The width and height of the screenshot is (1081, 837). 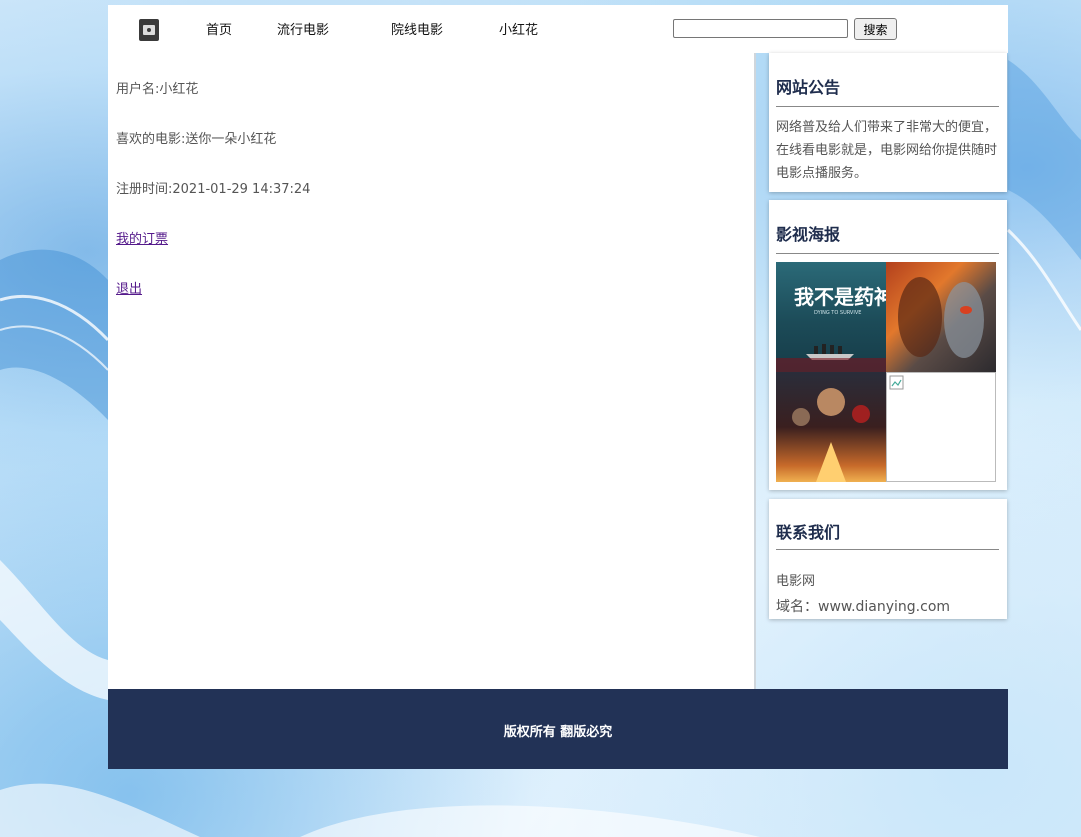 I want to click on poster-3-art, so click(x=831, y=435).